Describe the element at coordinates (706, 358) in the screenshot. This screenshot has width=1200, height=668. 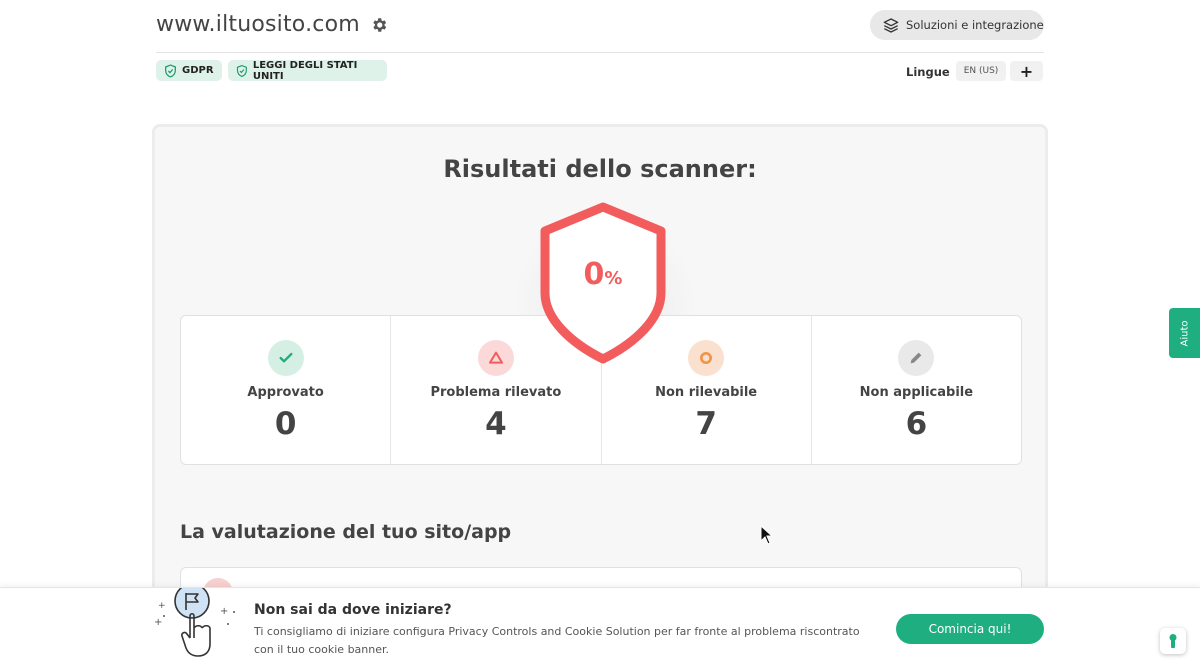
I see `circle-icon` at that location.